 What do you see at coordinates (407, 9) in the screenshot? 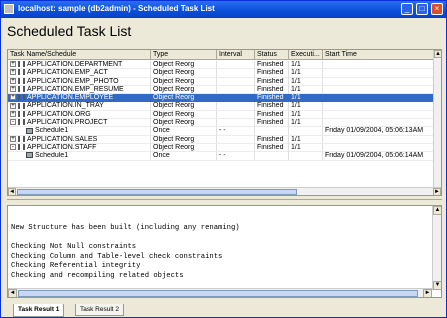
I see `minimize-icon: _` at bounding box center [407, 9].